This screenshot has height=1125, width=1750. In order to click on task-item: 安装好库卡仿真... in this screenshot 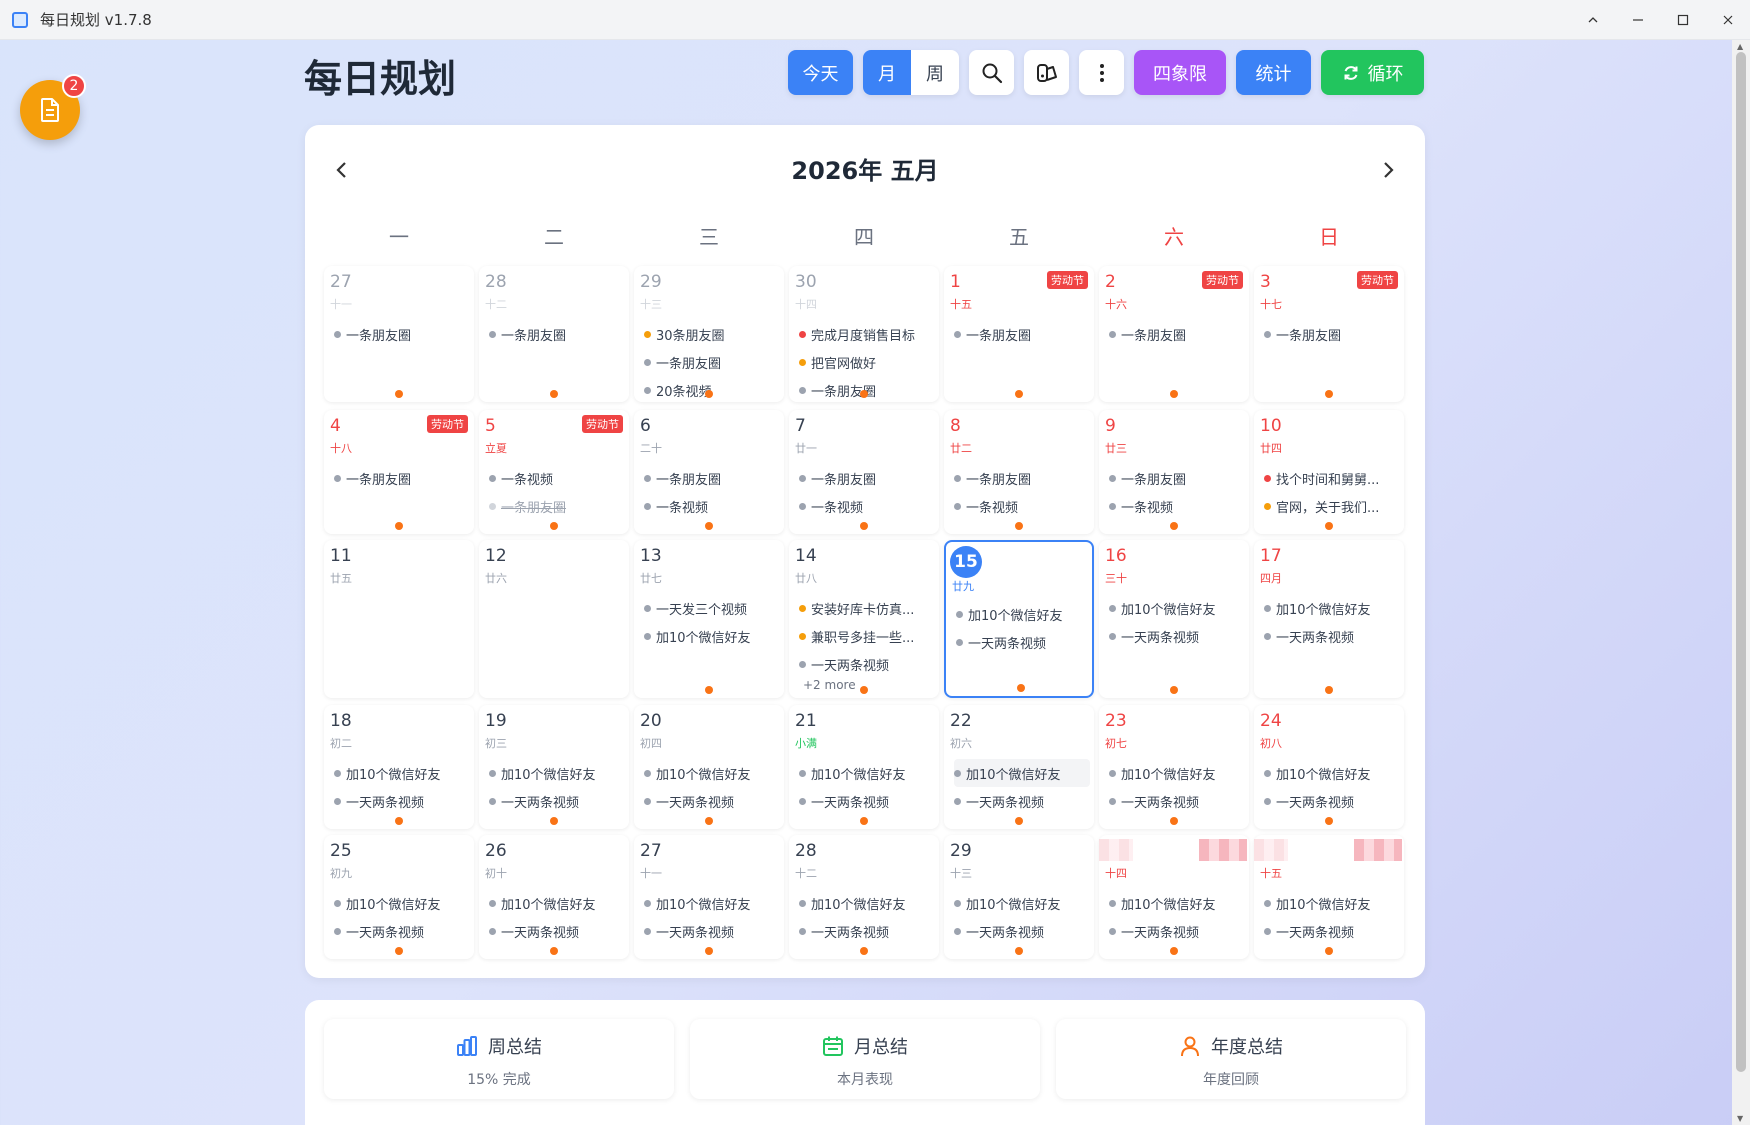, I will do `click(867, 608)`.